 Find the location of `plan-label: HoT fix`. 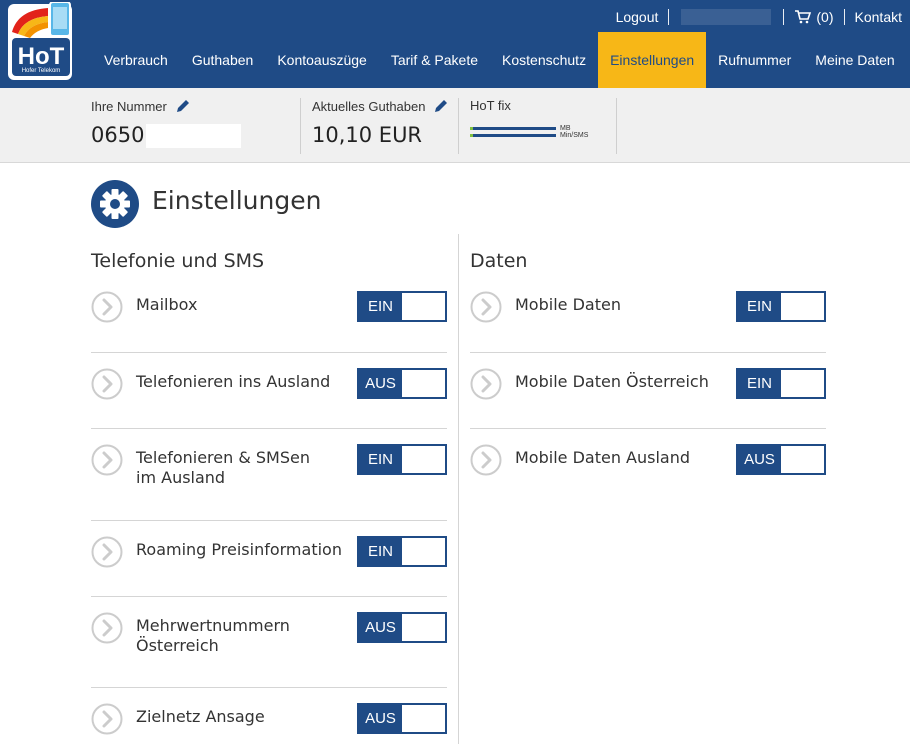

plan-label: HoT fix is located at coordinates (490, 105).